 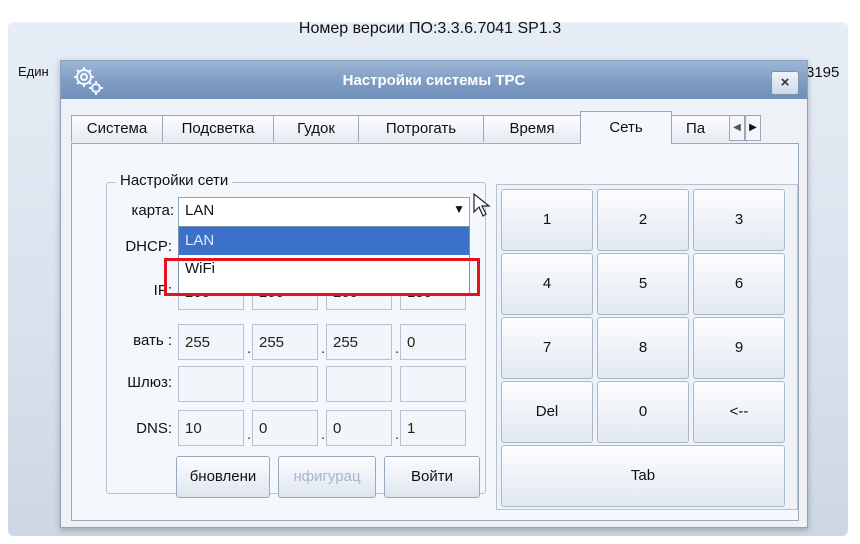 I want to click on card-select: LAN ▼, so click(x=324, y=212).